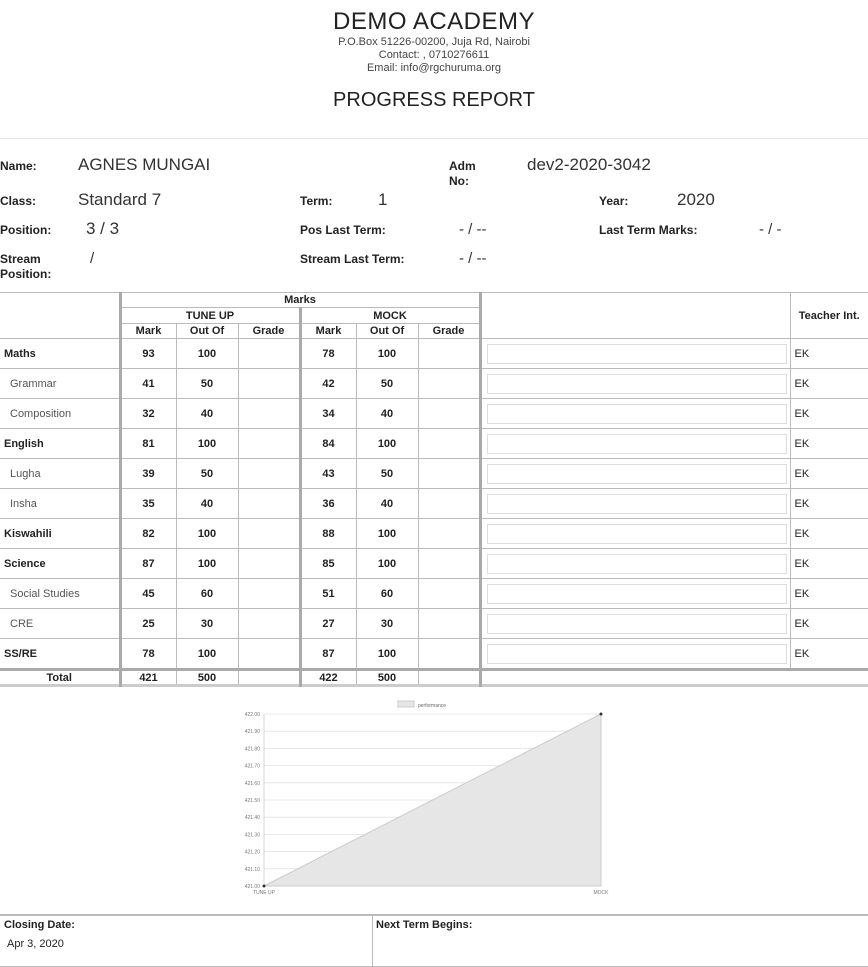 The height and width of the screenshot is (967, 868). I want to click on last-term-marks-label: Last Term Marks:, so click(648, 230).